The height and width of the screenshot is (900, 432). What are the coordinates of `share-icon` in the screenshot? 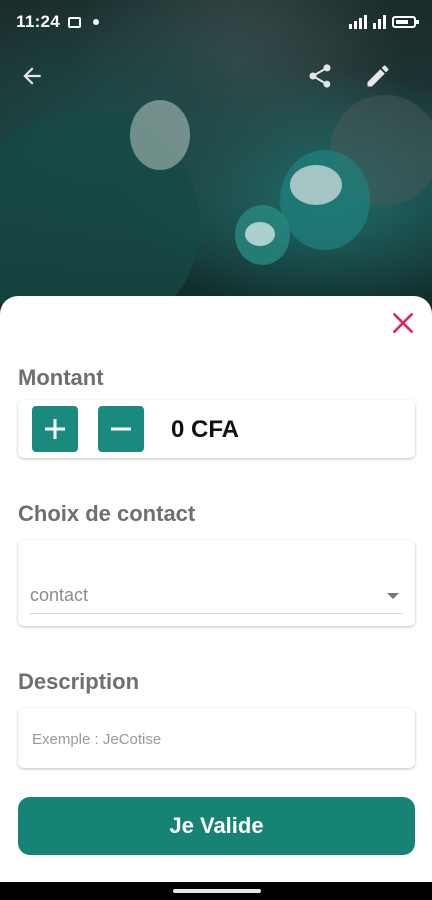 It's located at (320, 76).